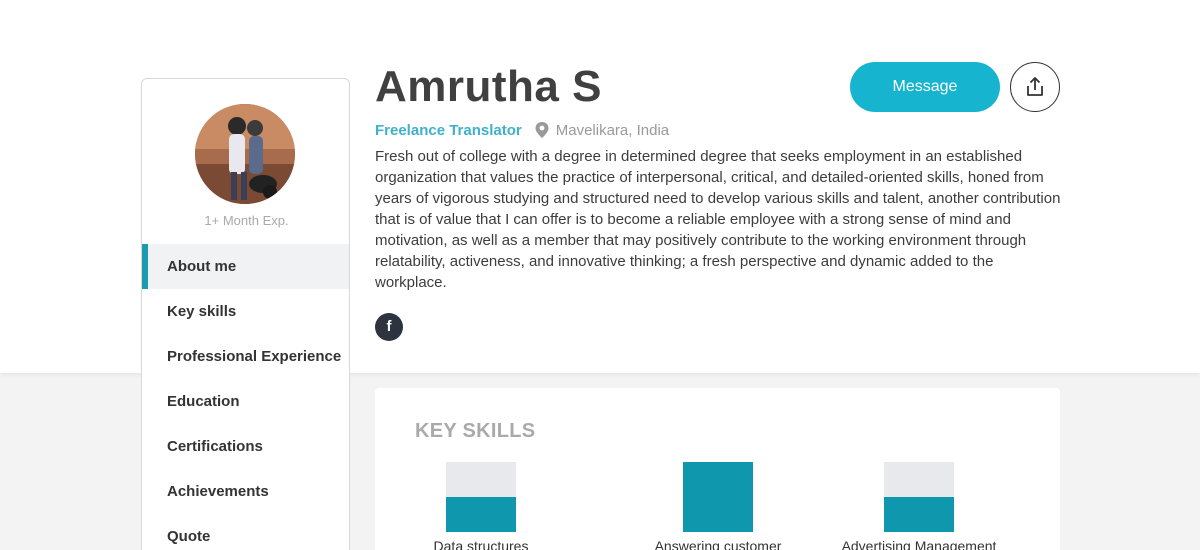 This screenshot has width=1200, height=550. What do you see at coordinates (245, 356) in the screenshot?
I see `sidebar-item-professional-experience: Professional Experience` at bounding box center [245, 356].